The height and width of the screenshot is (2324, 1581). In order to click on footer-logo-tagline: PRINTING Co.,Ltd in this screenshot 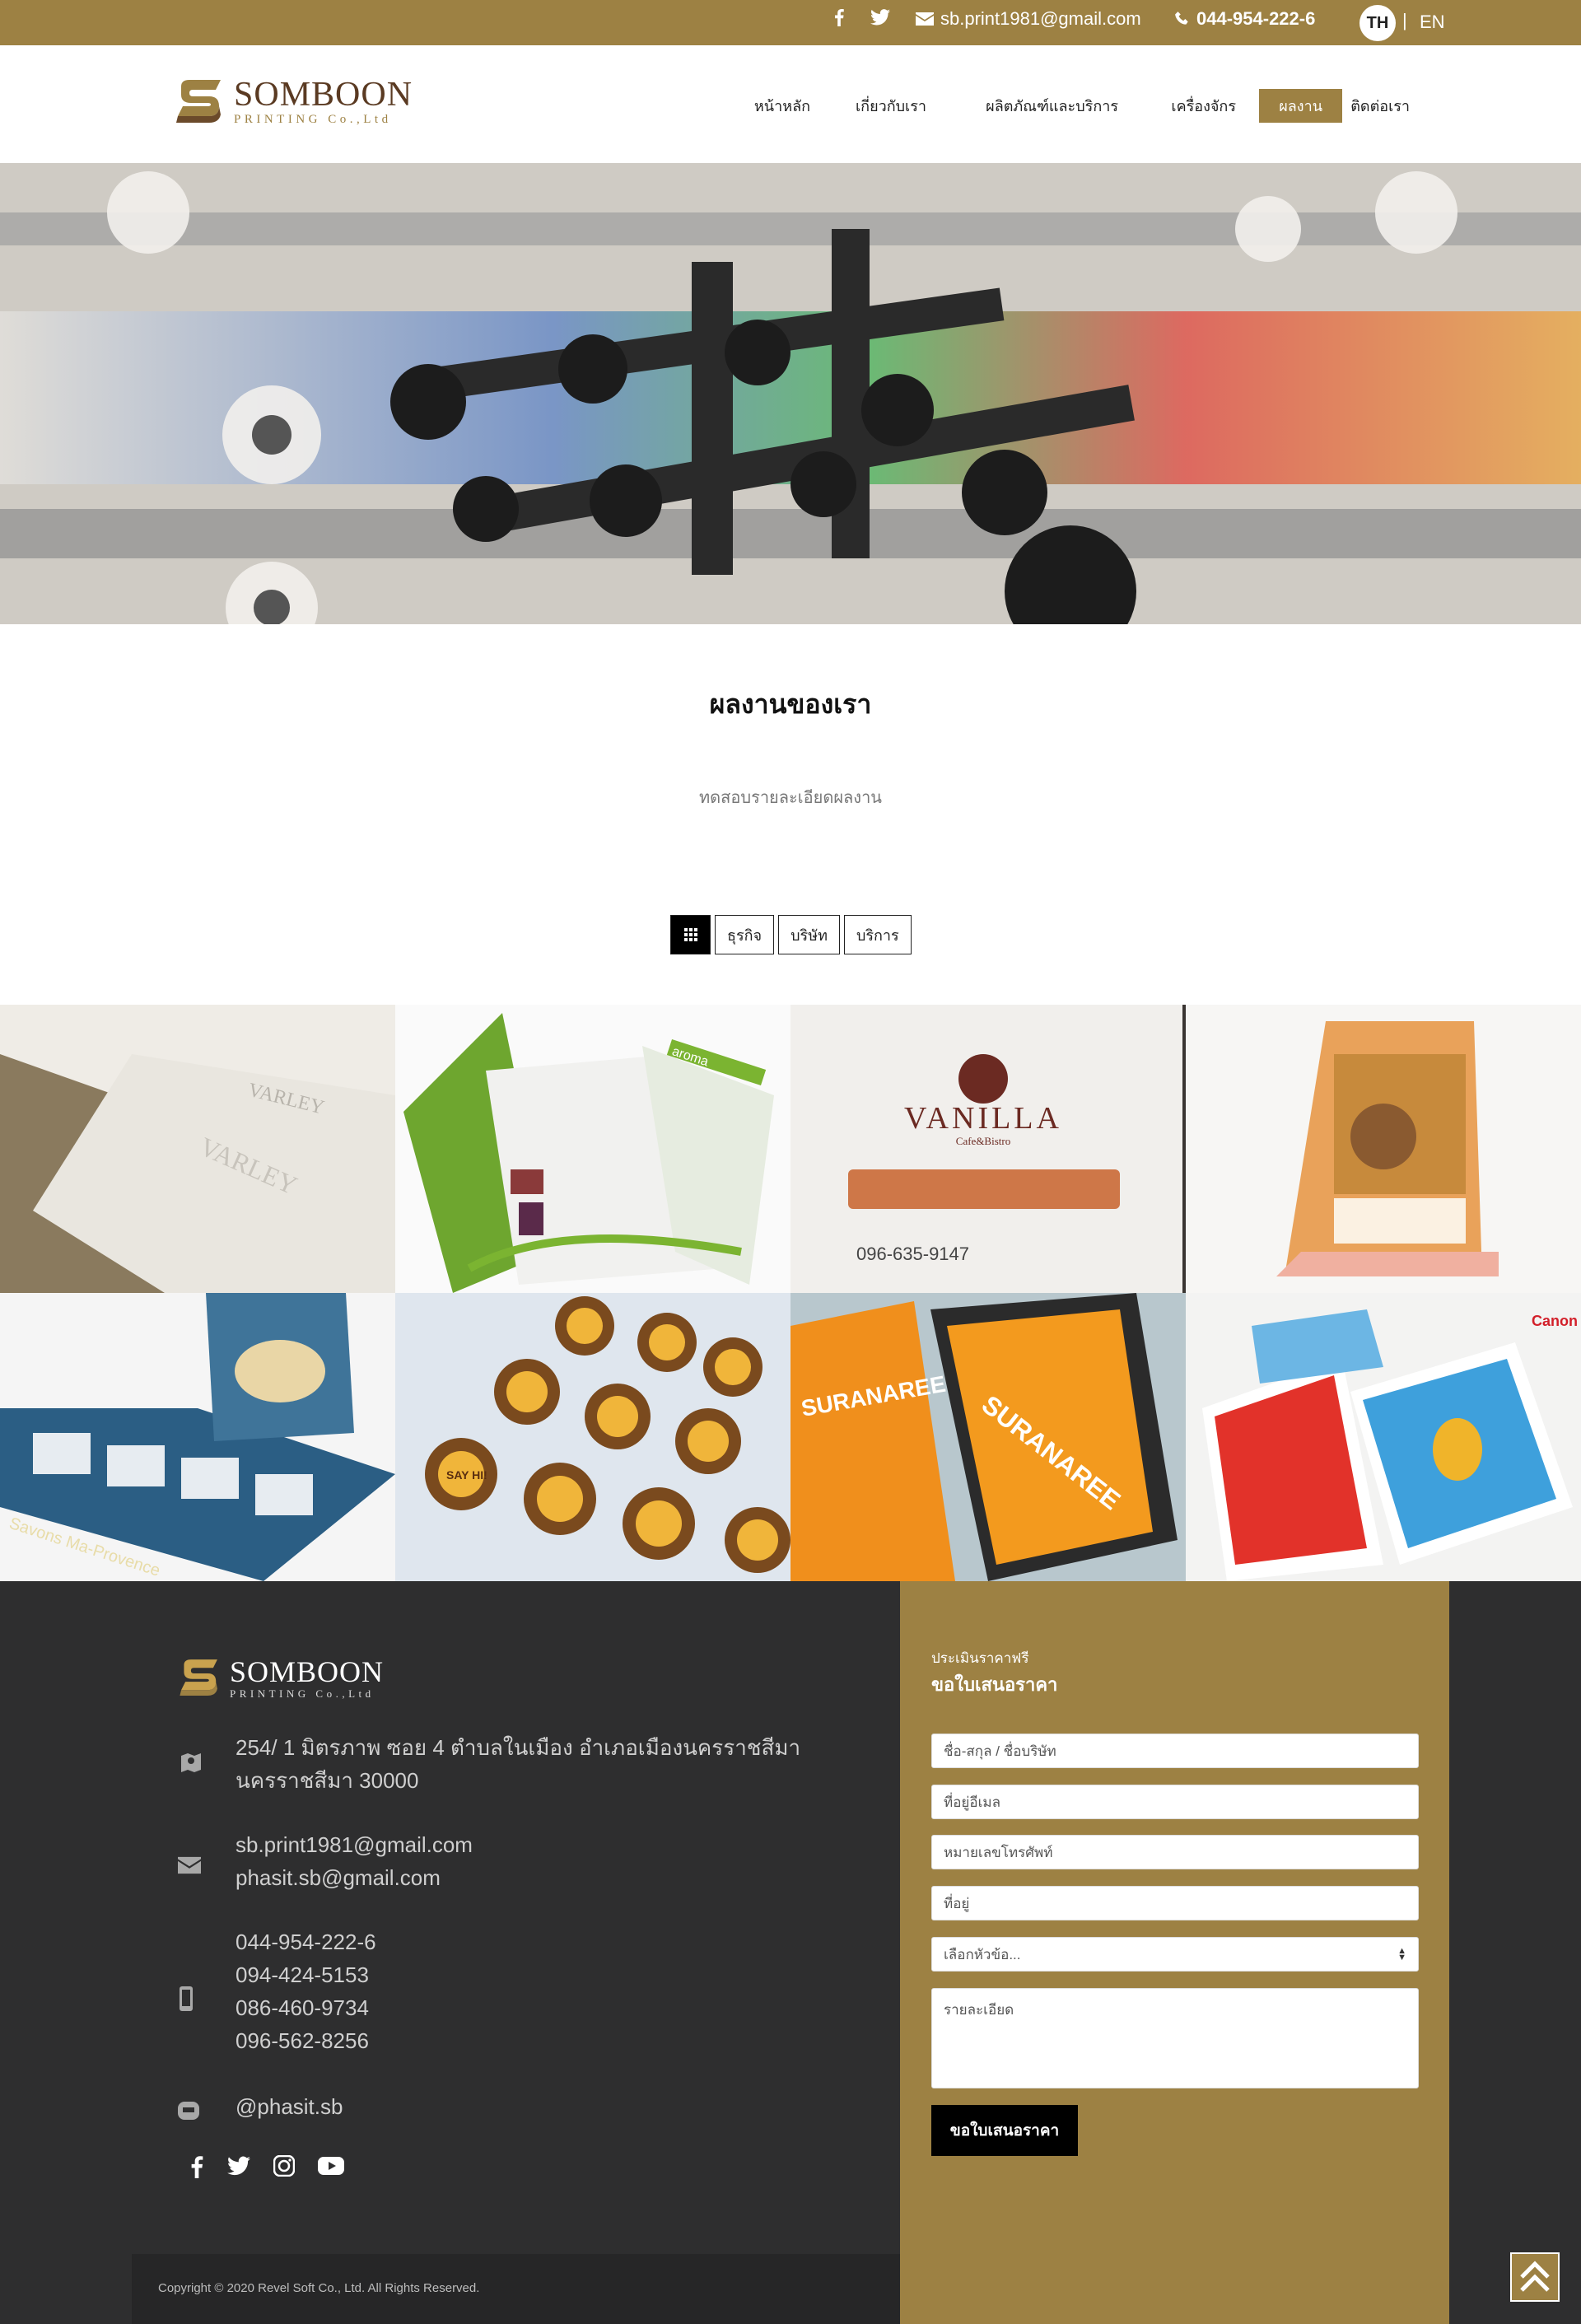, I will do `click(302, 1693)`.